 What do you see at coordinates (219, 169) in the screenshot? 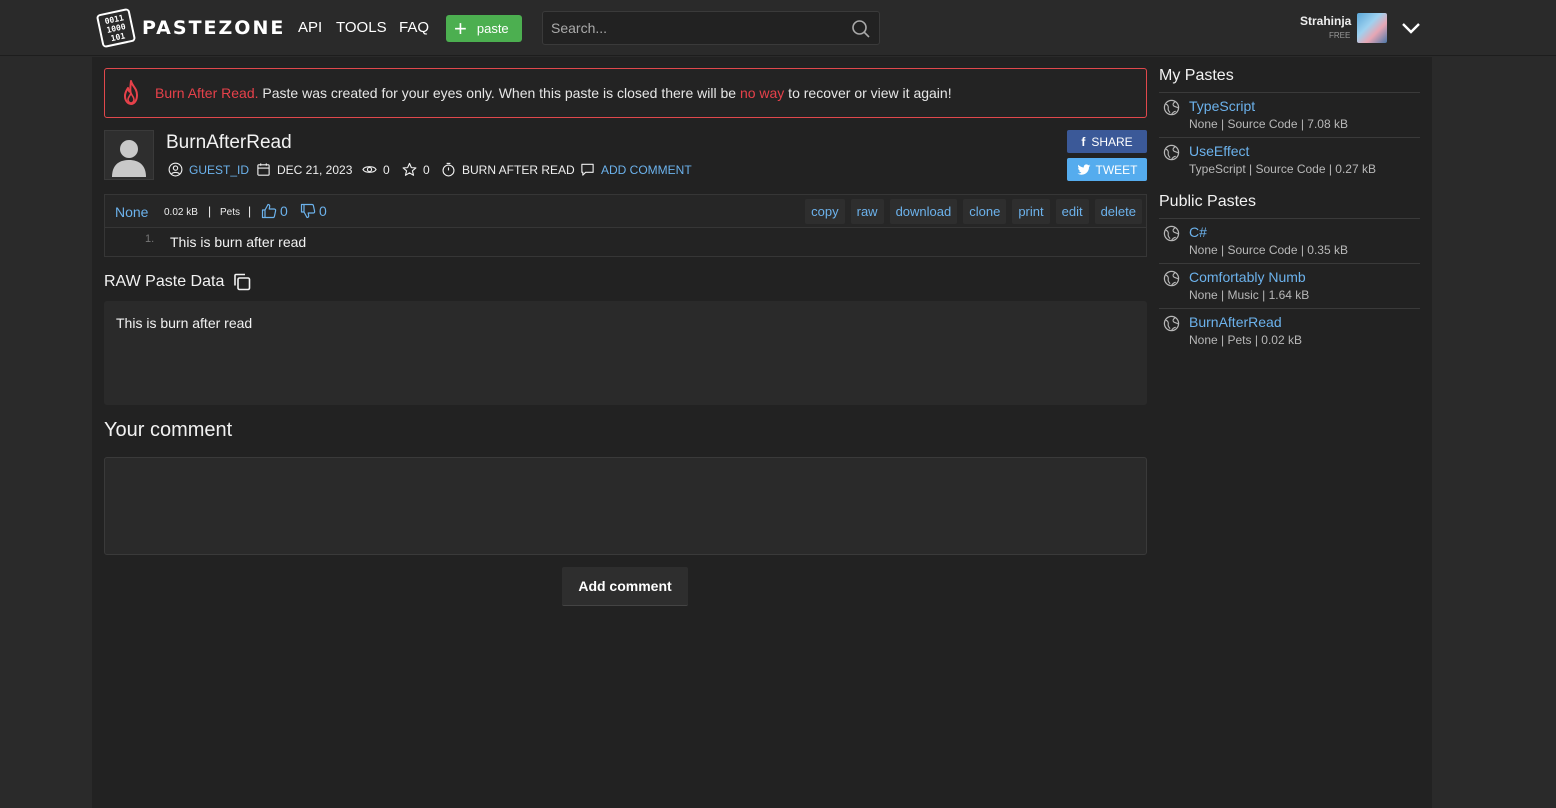
I see `author-name: GUEST_ID` at bounding box center [219, 169].